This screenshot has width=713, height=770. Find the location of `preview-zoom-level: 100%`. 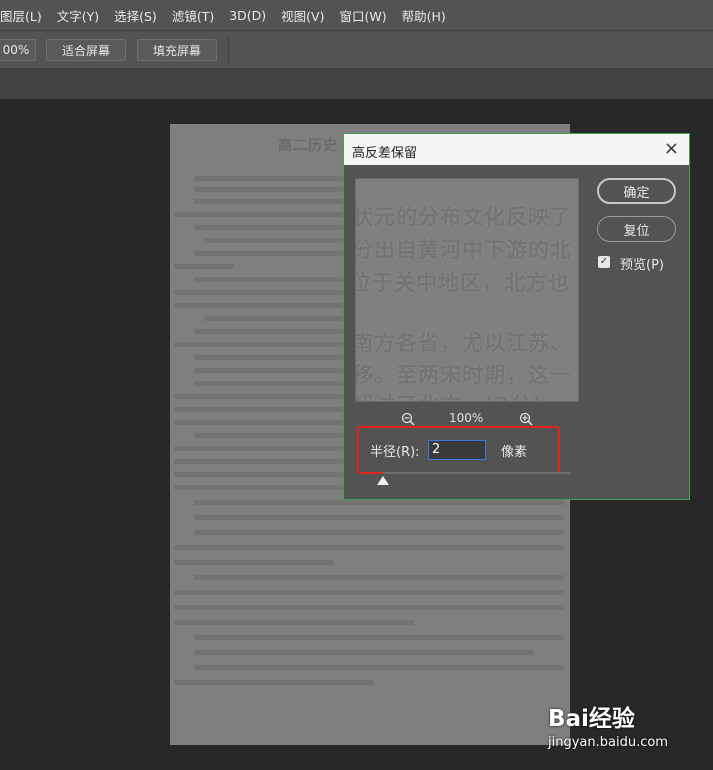

preview-zoom-level: 100% is located at coordinates (466, 418).